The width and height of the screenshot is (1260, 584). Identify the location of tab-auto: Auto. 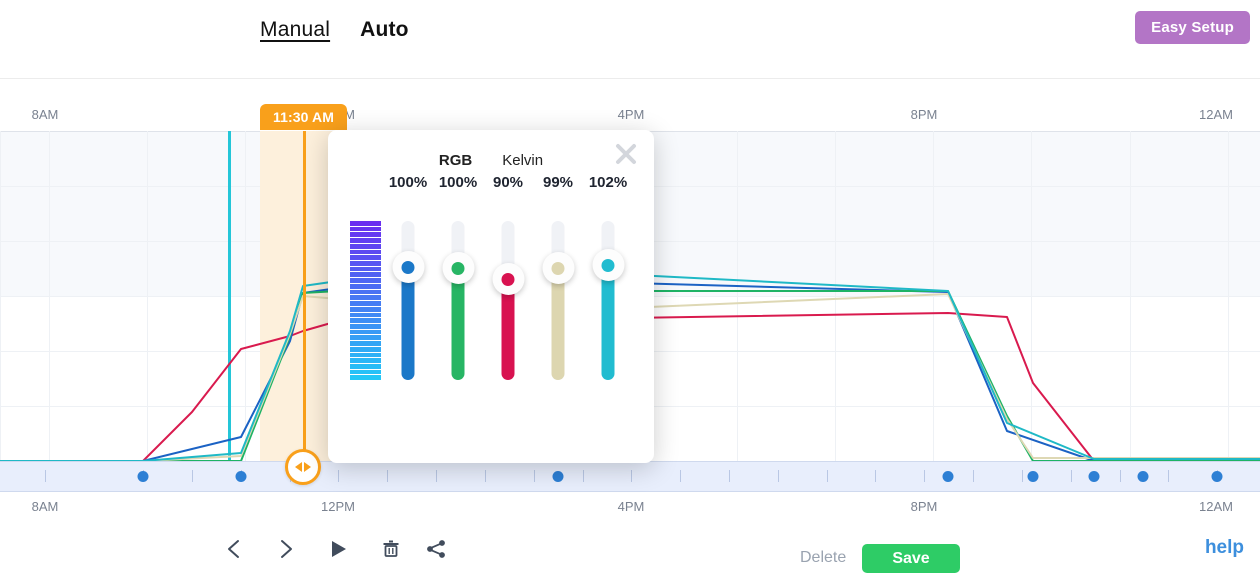
(384, 30).